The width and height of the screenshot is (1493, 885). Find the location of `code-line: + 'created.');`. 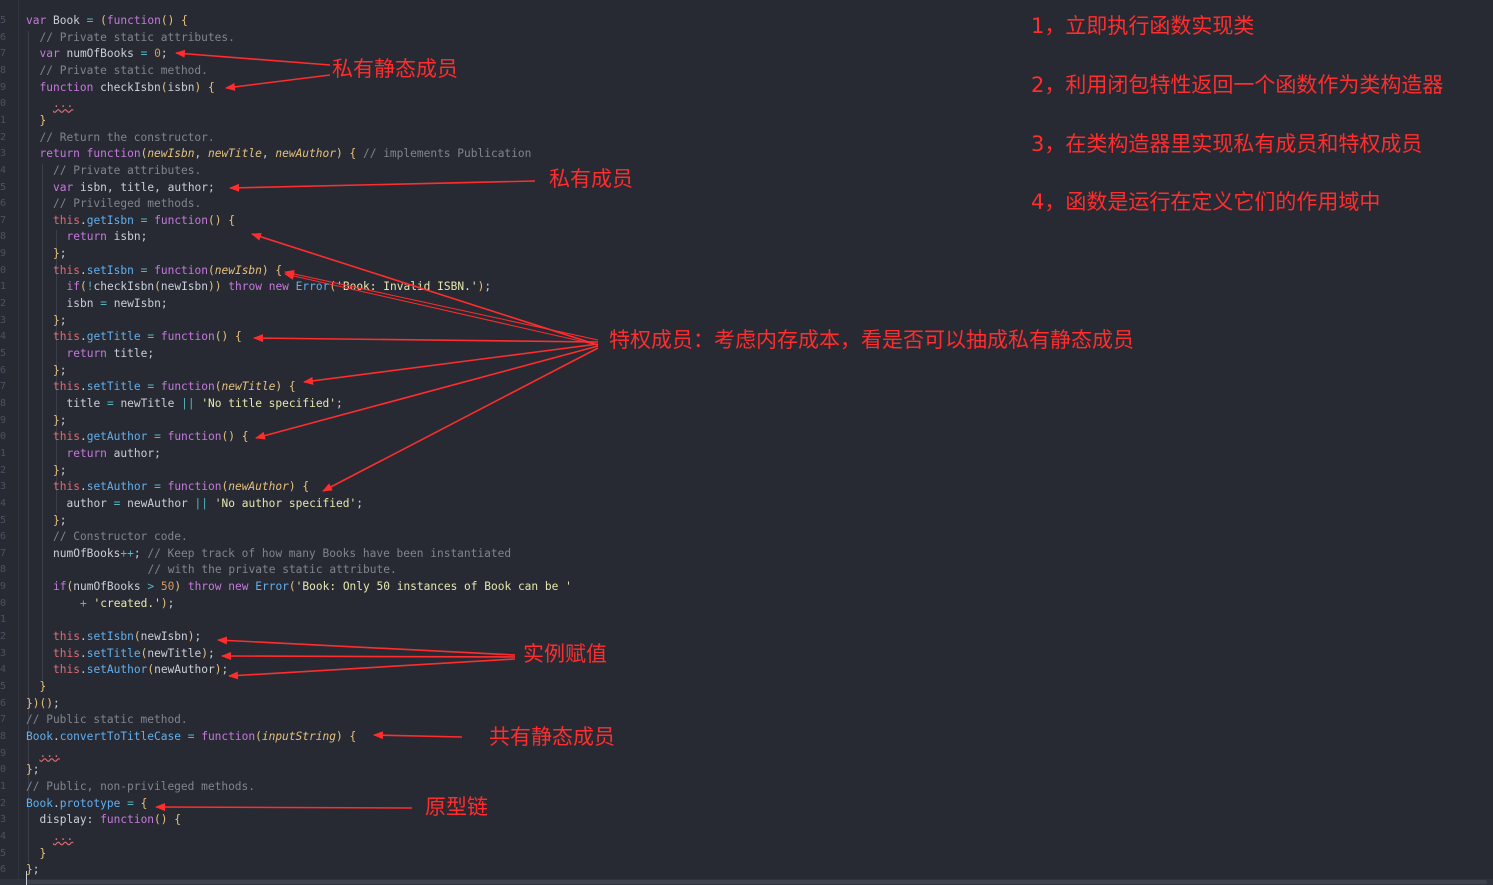

code-line: + 'created.'); is located at coordinates (100, 604).